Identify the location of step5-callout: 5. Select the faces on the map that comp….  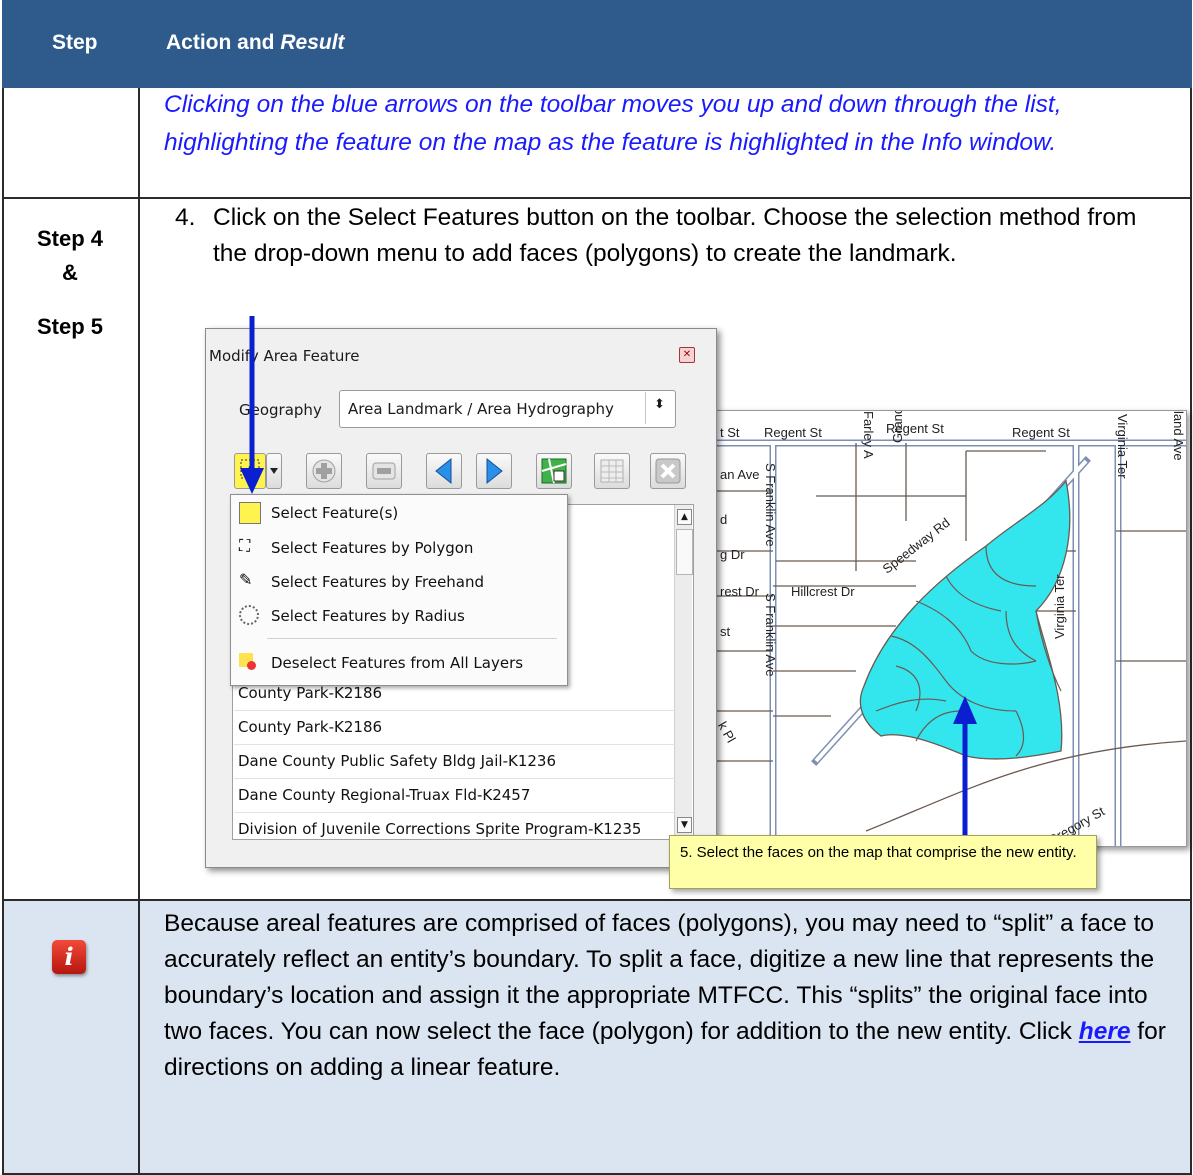
(883, 862).